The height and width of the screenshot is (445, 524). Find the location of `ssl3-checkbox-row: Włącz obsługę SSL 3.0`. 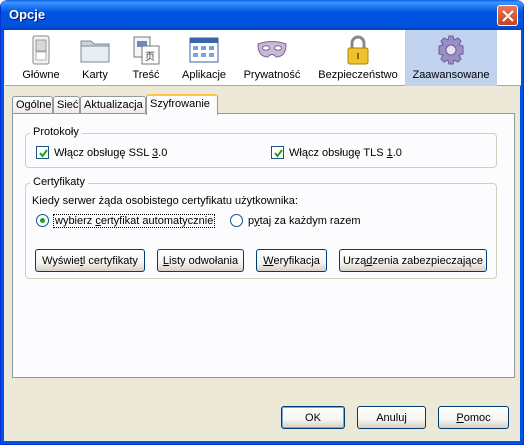

ssl3-checkbox-row: Włącz obsługę SSL 3.0 is located at coordinates (101, 152).